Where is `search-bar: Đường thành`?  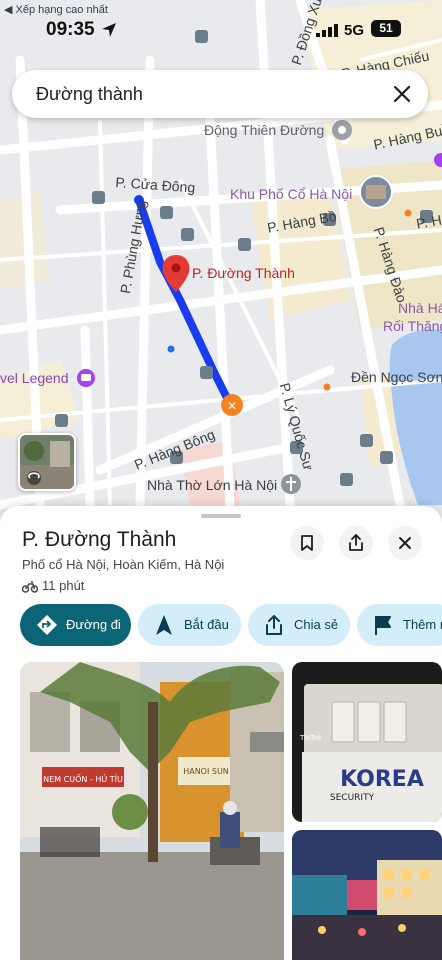 search-bar: Đường thành is located at coordinates (220, 94).